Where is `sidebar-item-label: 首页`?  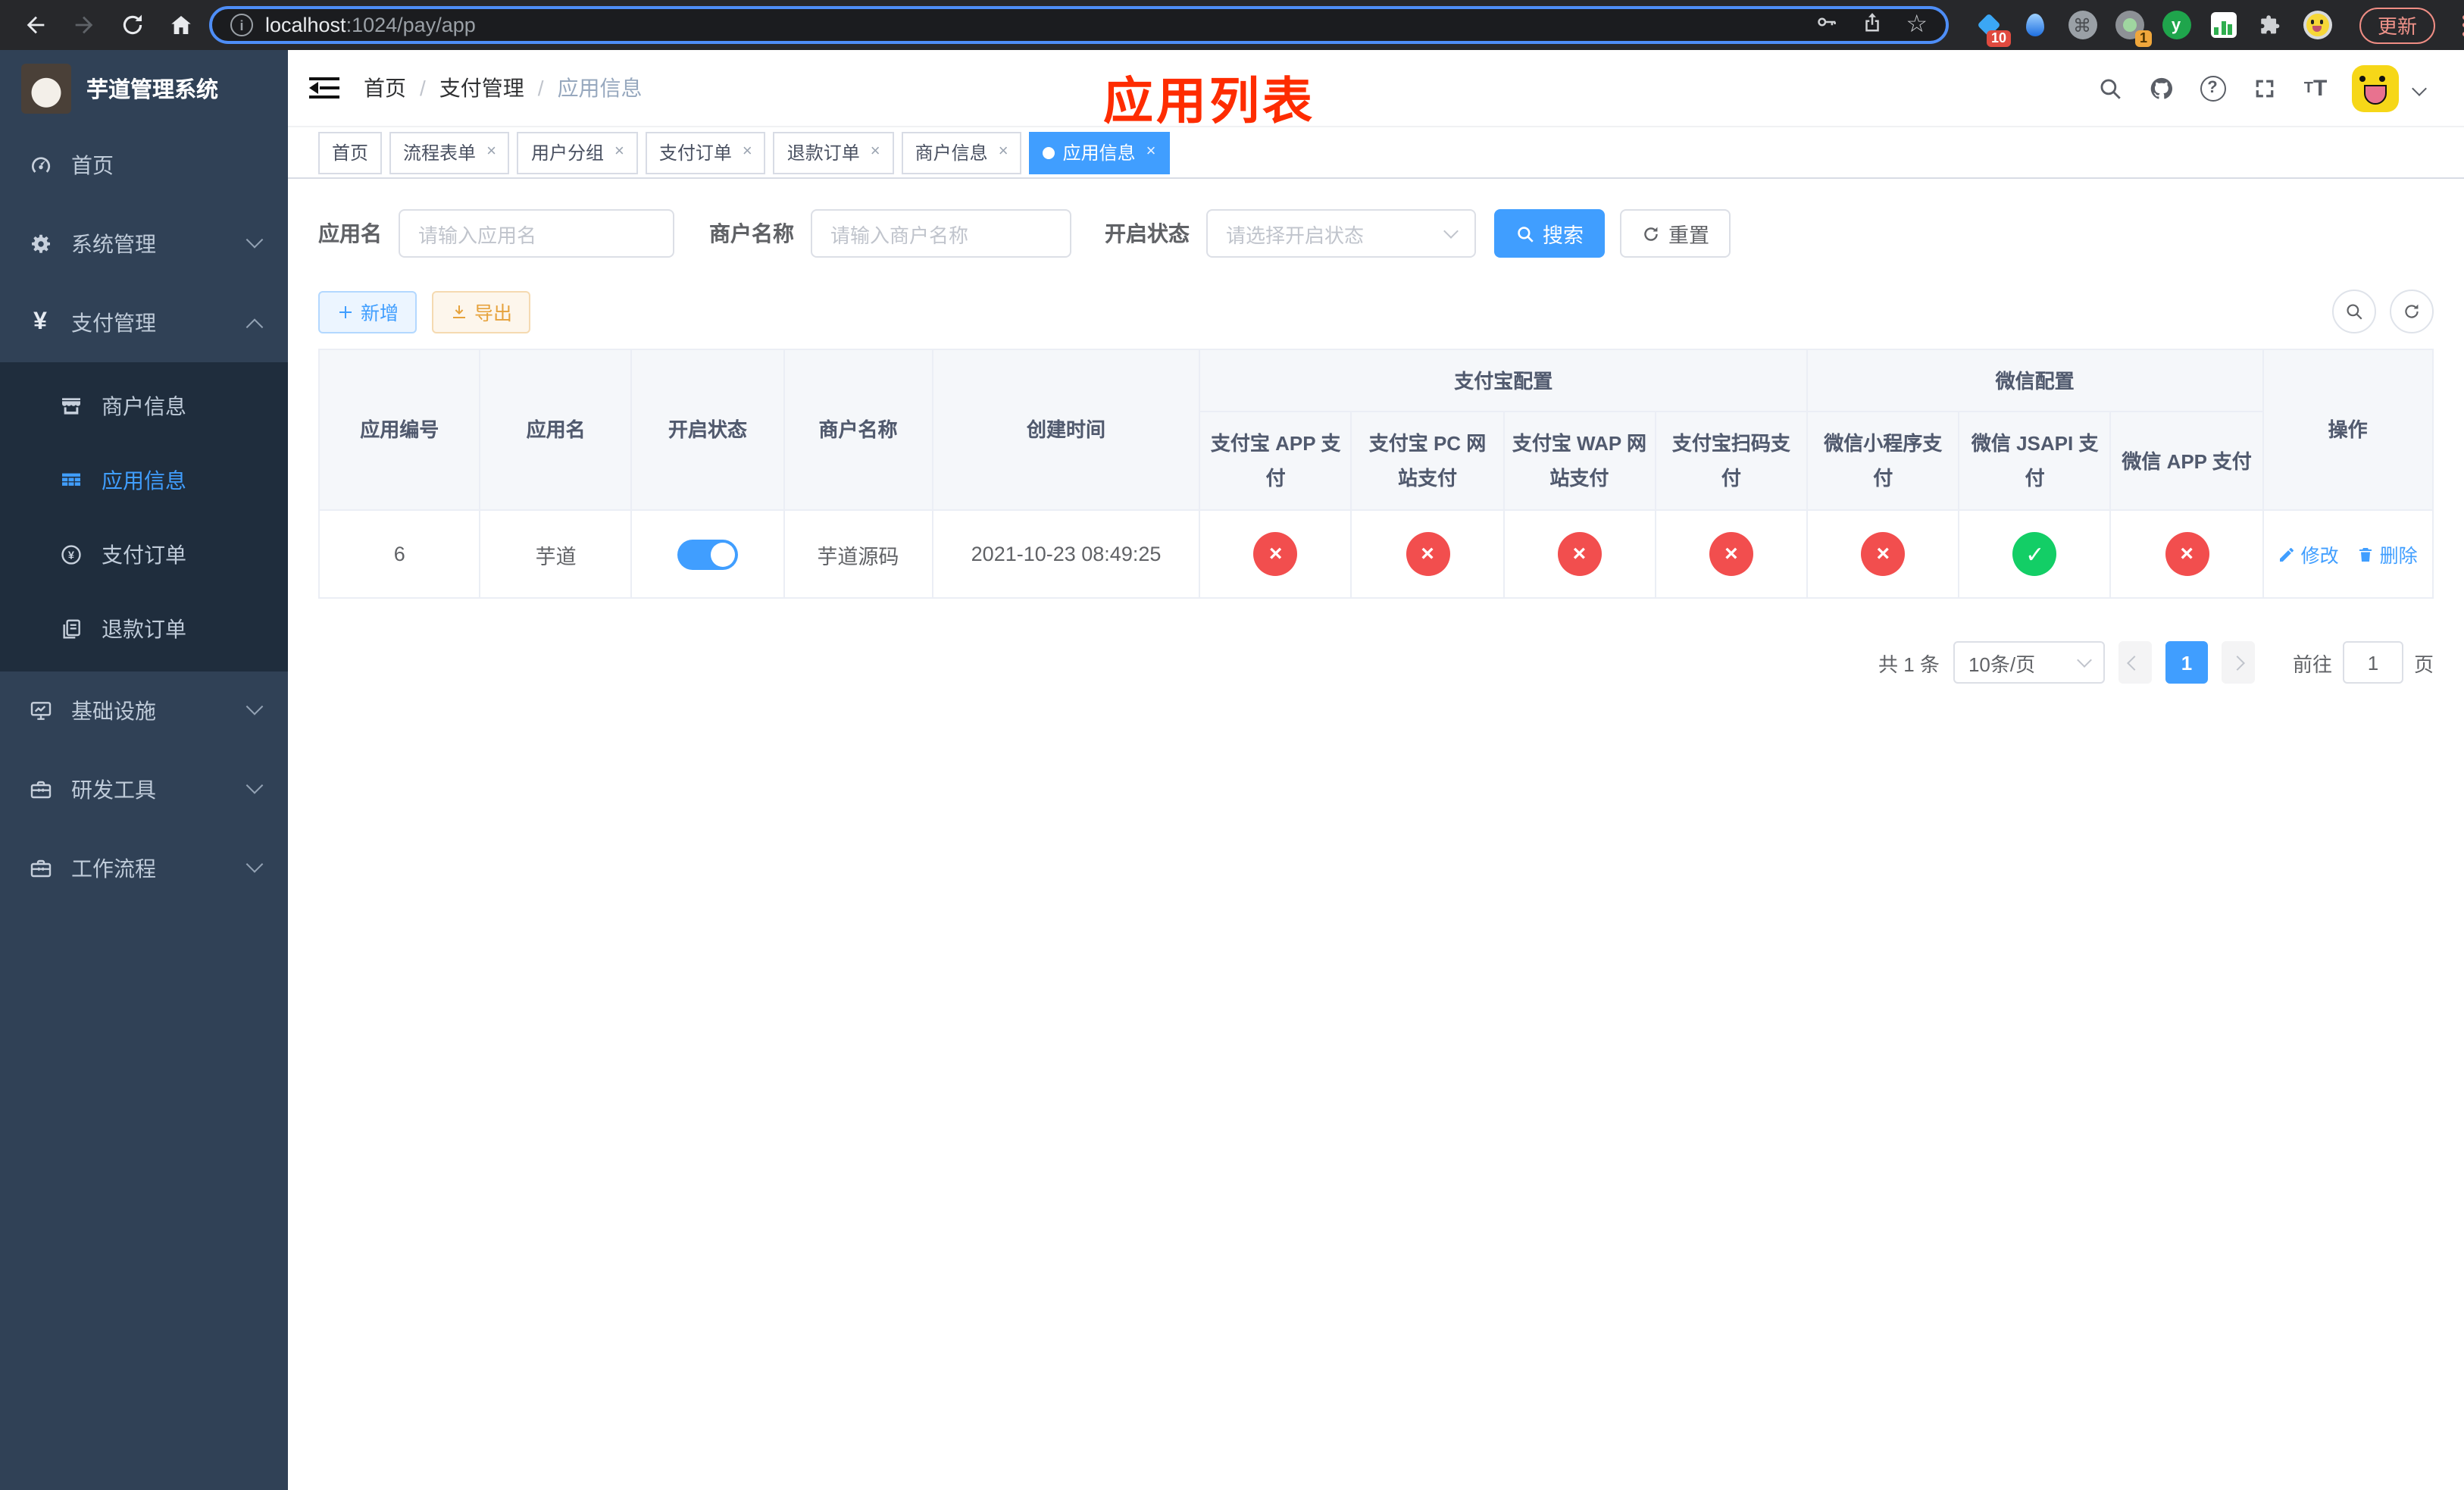 sidebar-item-label: 首页 is located at coordinates (92, 165).